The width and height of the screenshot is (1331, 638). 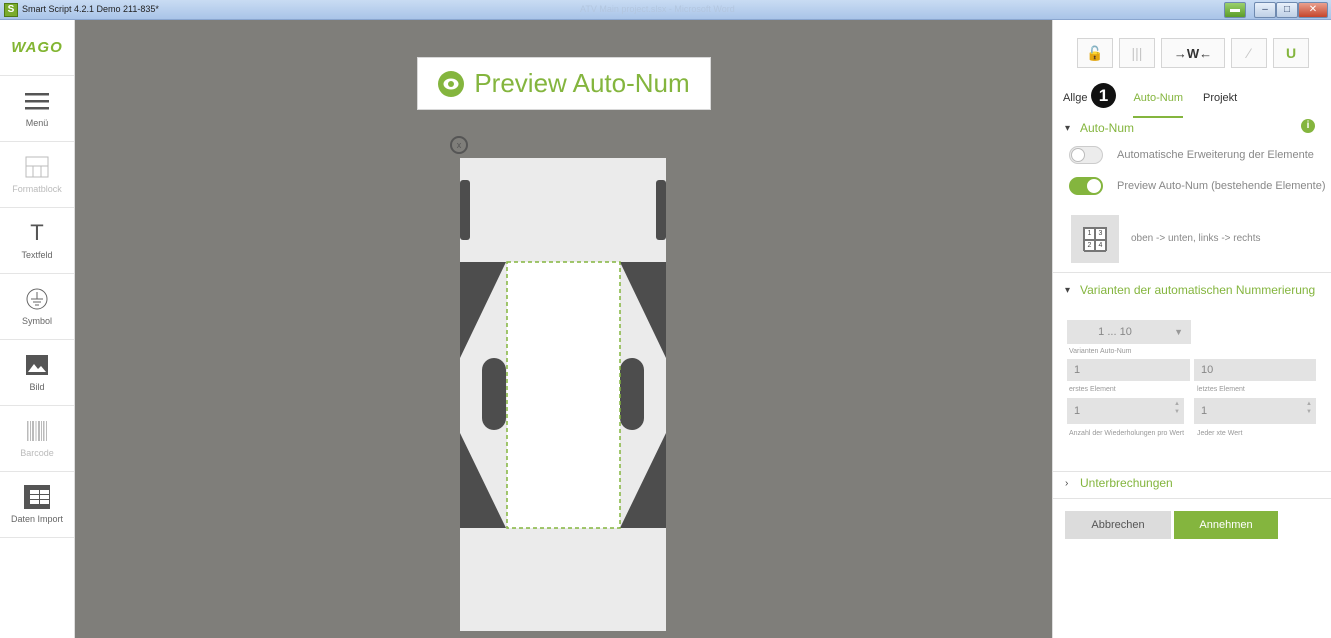 I want to click on close-icon: ✕, so click(x=1313, y=9).